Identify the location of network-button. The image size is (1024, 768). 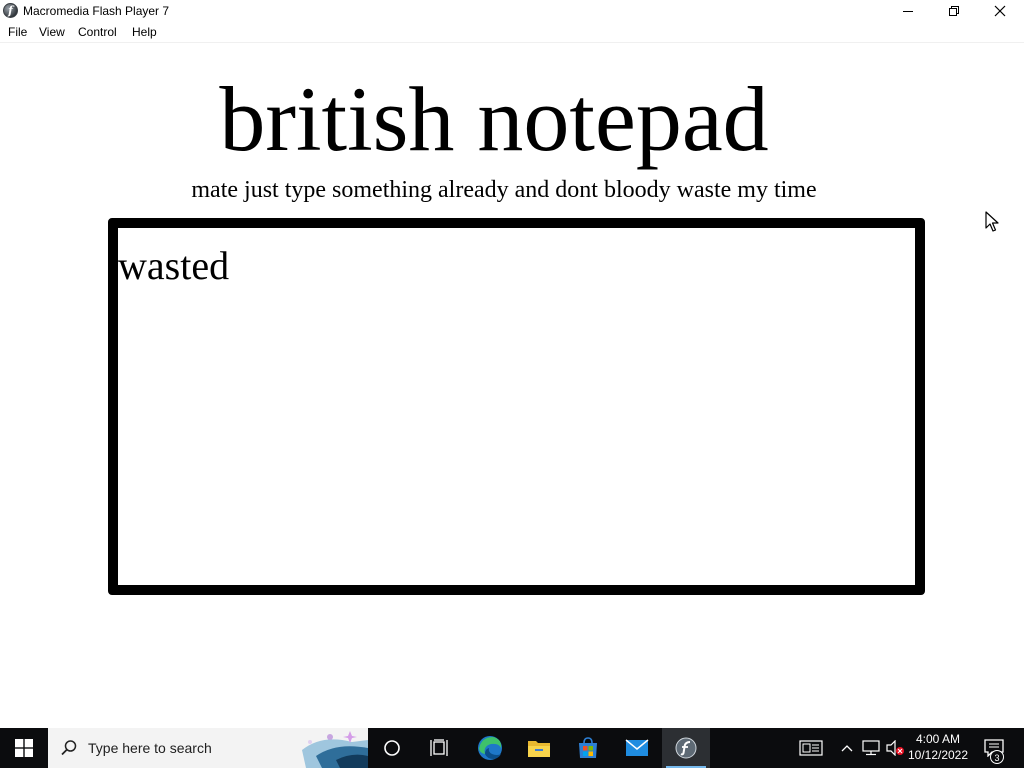
(871, 748).